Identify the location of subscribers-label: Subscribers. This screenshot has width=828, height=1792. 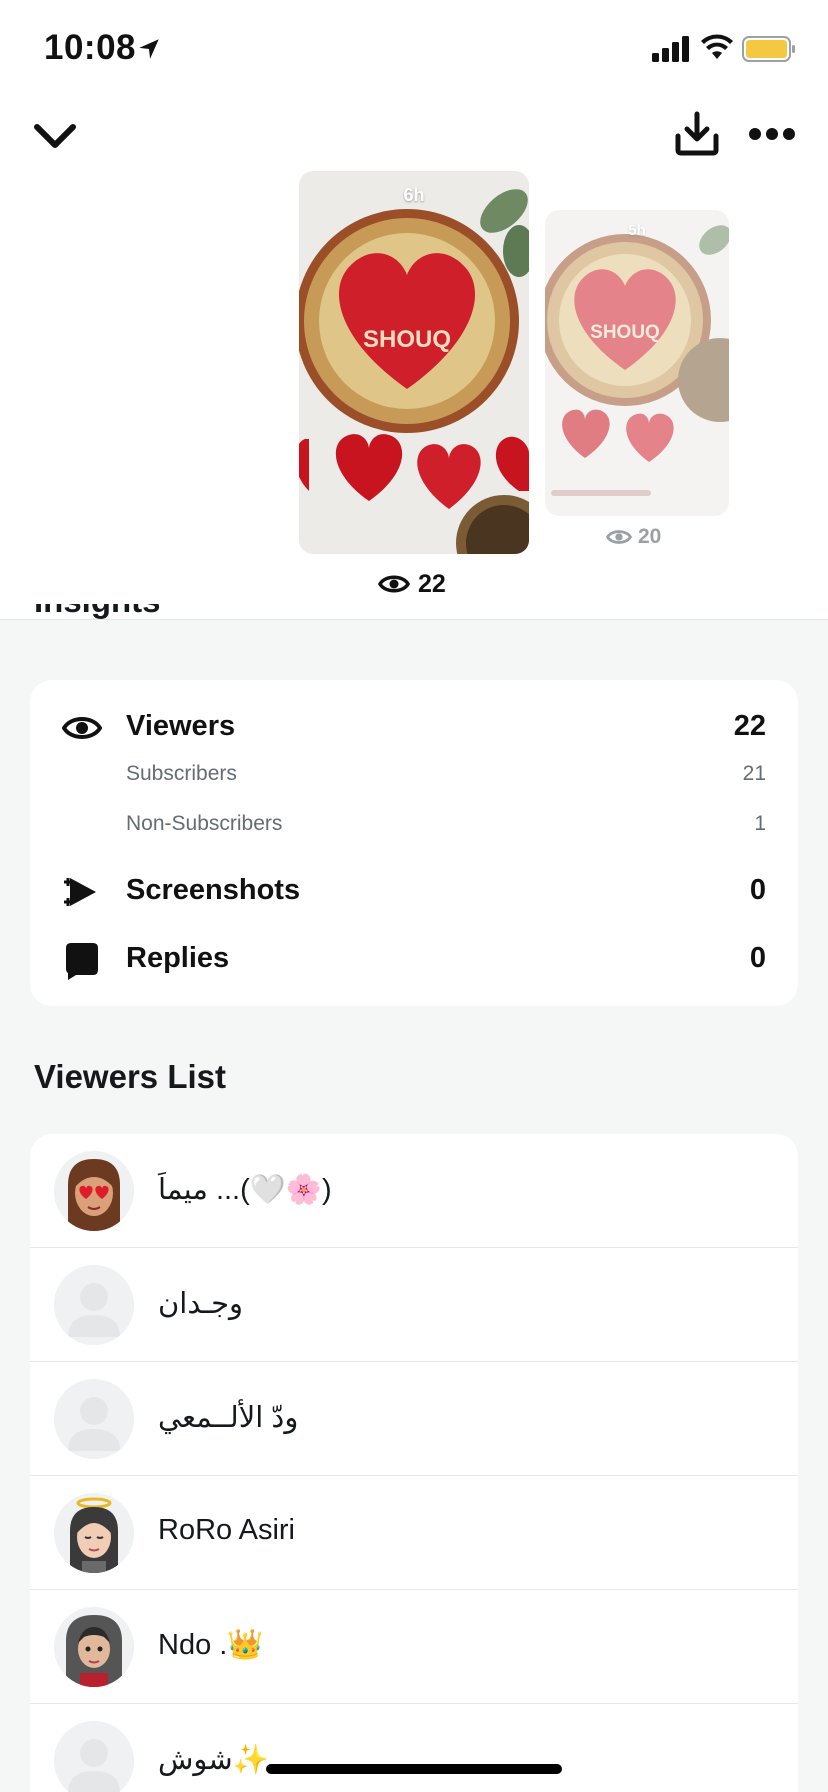
(181, 773).